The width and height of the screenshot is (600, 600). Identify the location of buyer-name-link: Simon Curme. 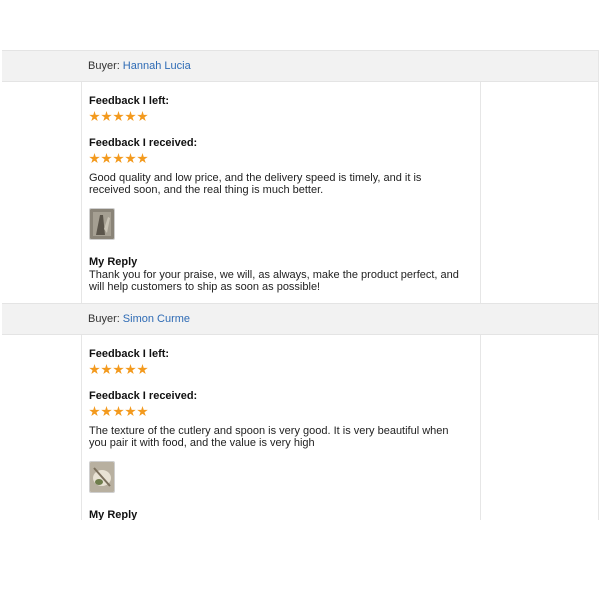
(156, 319).